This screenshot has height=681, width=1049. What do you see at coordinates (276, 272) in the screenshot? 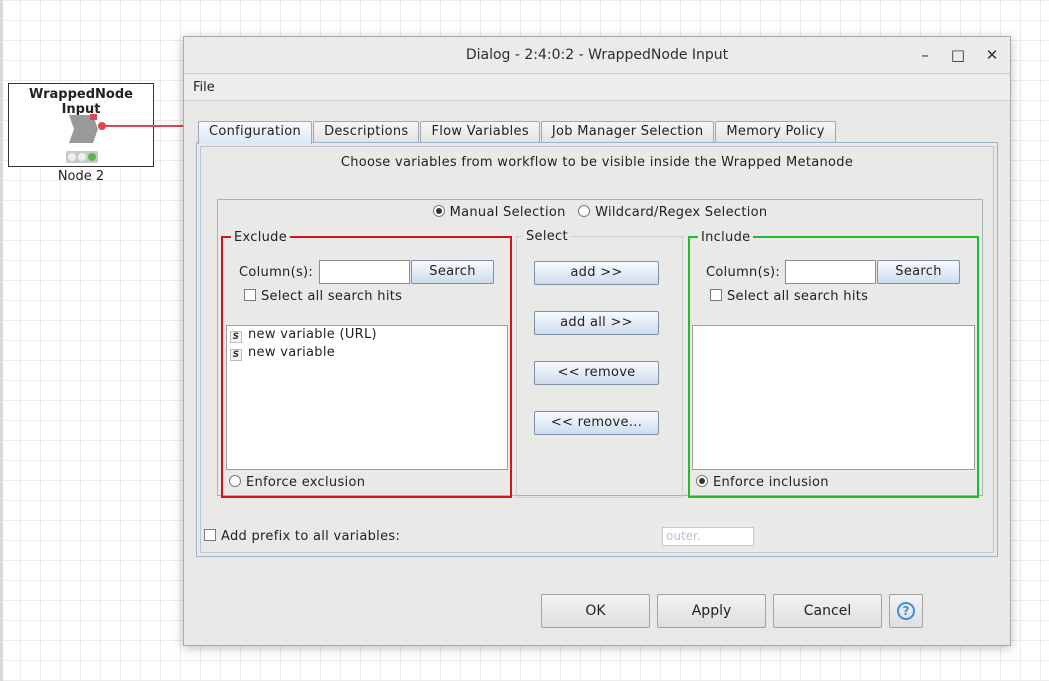
I see `exclude-column-label: Column(s):` at bounding box center [276, 272].